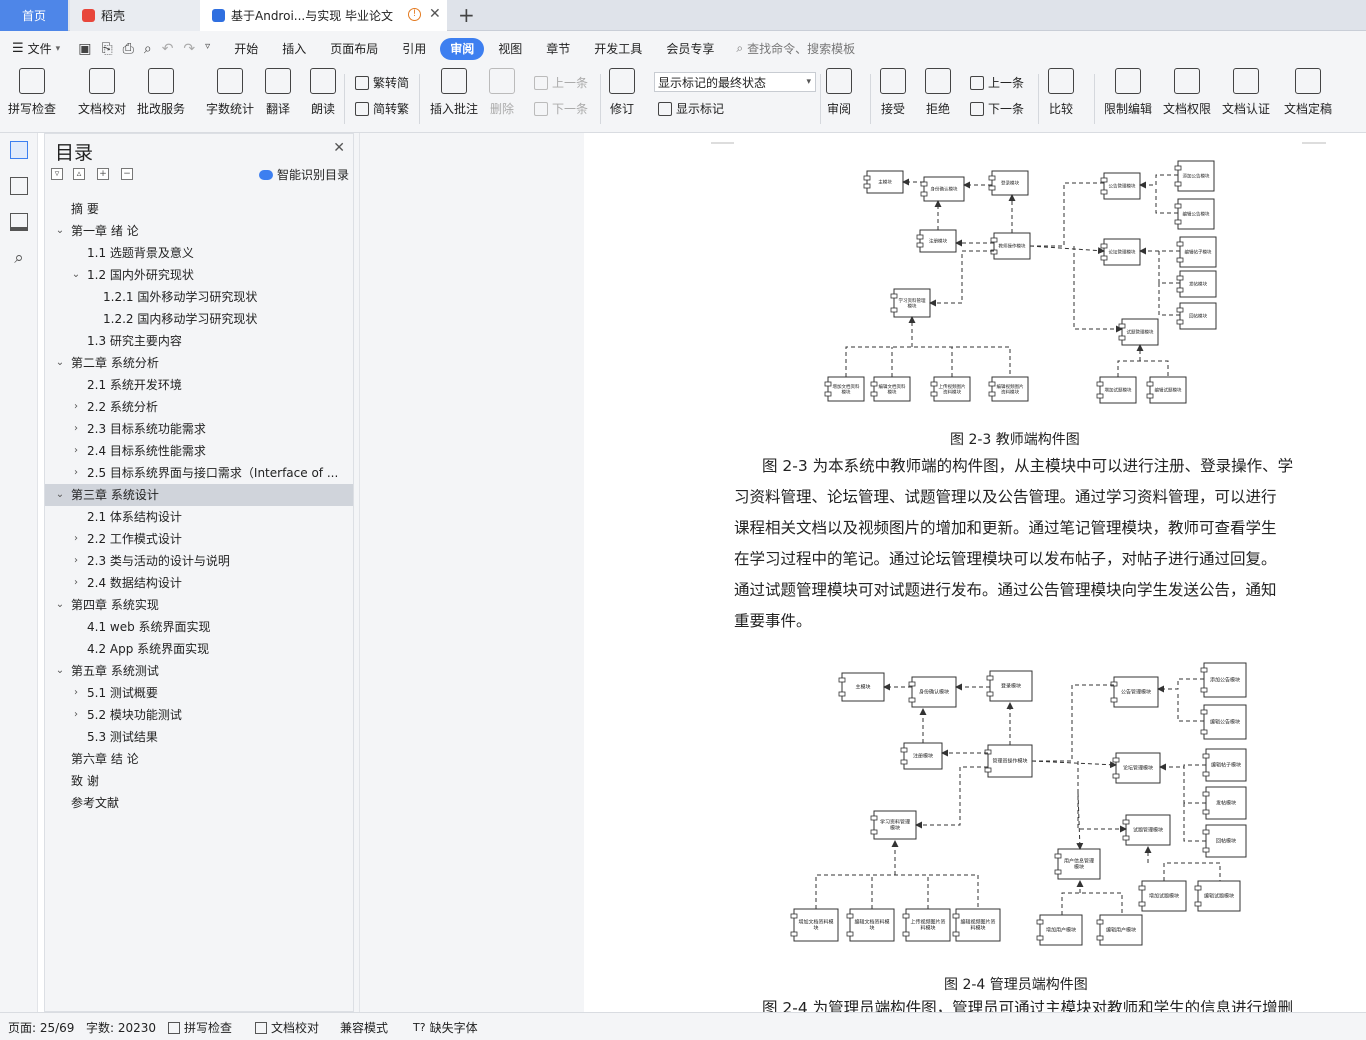 The height and width of the screenshot is (1040, 1366). I want to click on doc-permission-button: 文档权限, so click(1187, 92).